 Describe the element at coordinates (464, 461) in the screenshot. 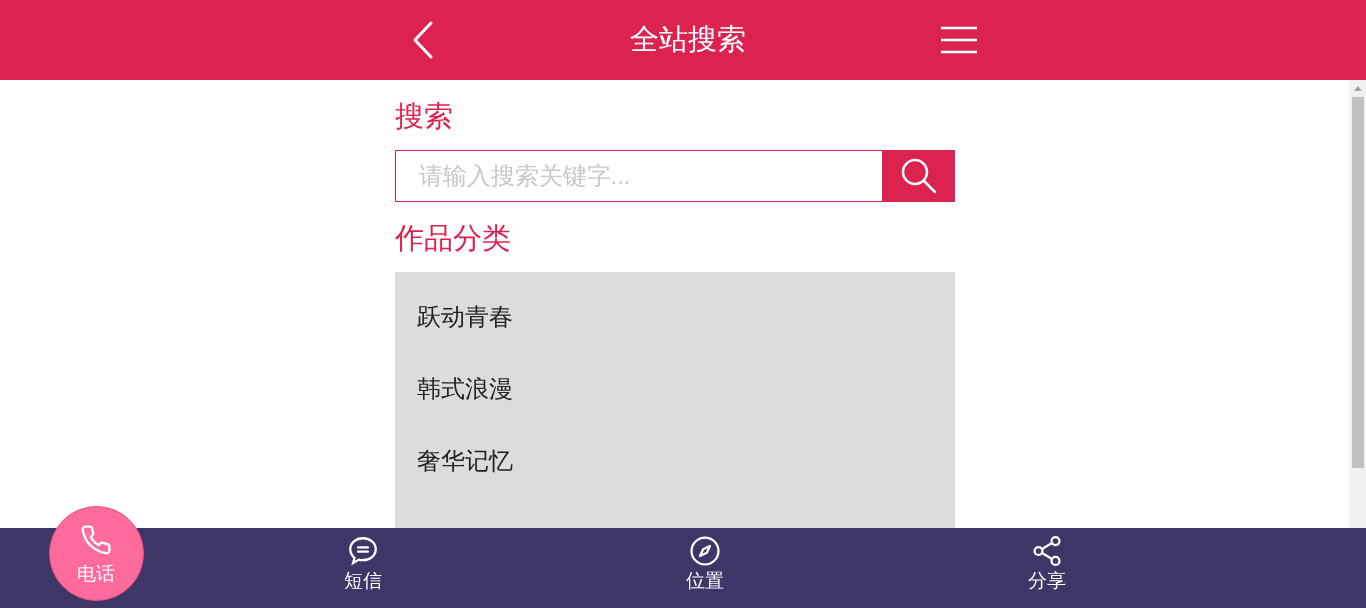

I see `category-link: 奢华记忆` at that location.